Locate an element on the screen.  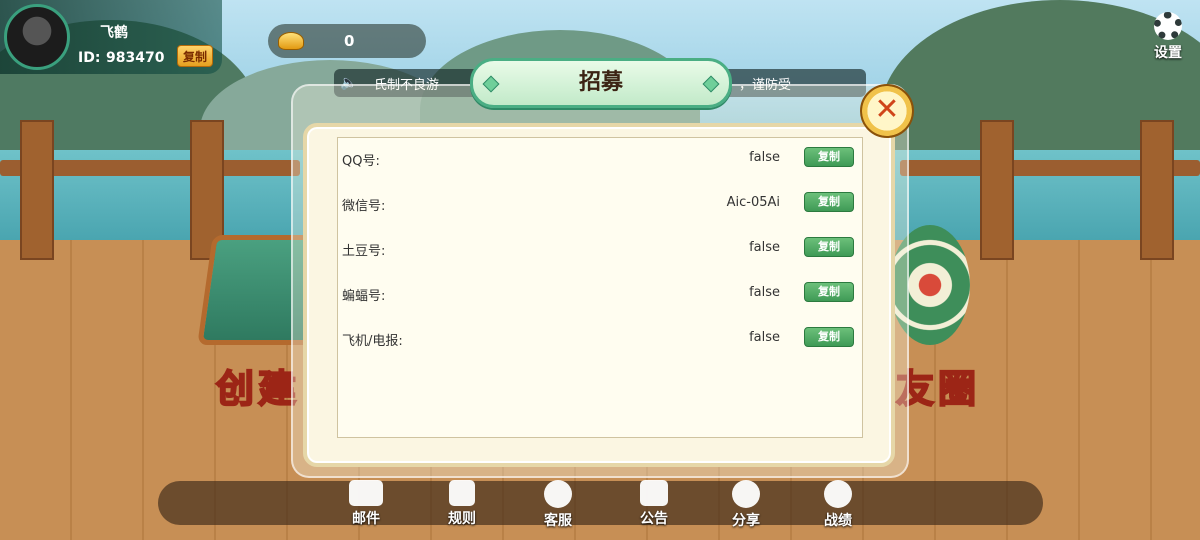
nav-mail: 邮件 is located at coordinates (366, 505).